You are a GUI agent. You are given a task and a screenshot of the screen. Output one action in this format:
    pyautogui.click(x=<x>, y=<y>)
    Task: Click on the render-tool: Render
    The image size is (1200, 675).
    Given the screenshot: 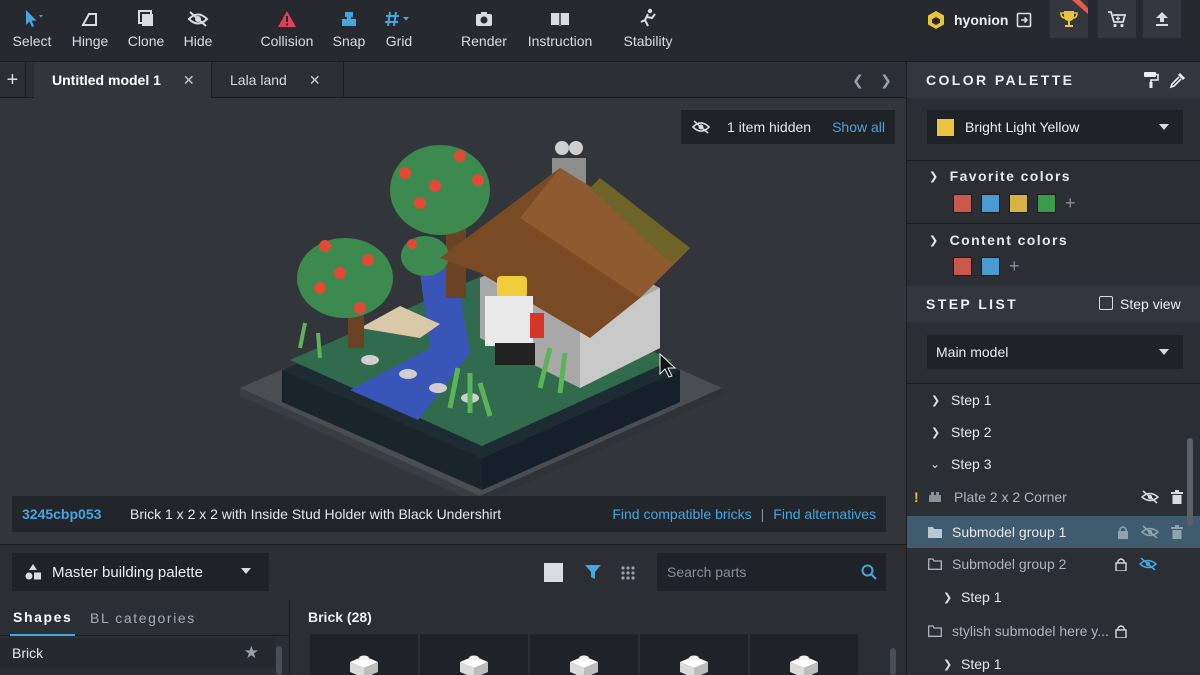 What is the action you would take?
    pyautogui.click(x=484, y=31)
    